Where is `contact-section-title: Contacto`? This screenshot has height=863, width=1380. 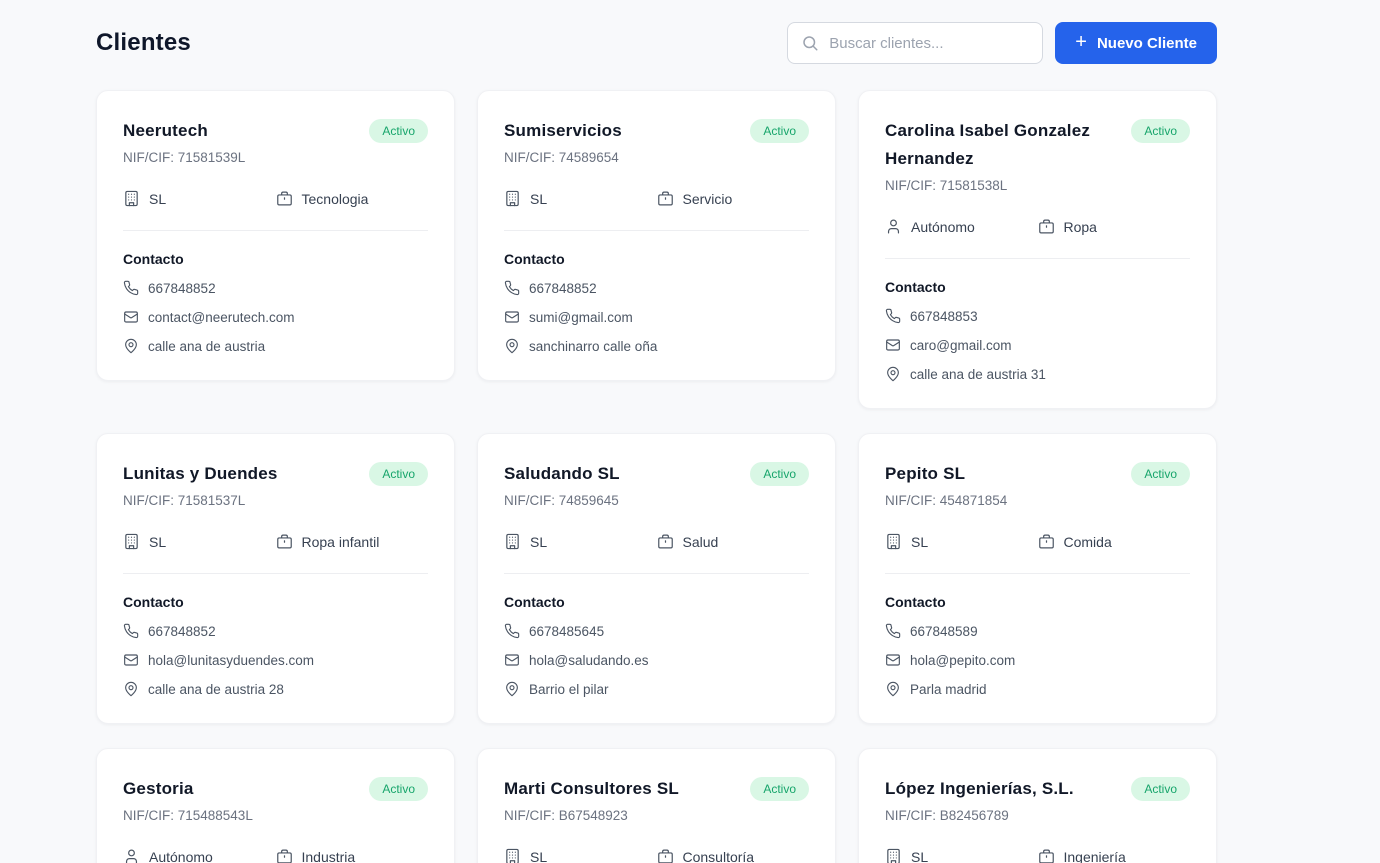
contact-section-title: Contacto is located at coordinates (915, 602).